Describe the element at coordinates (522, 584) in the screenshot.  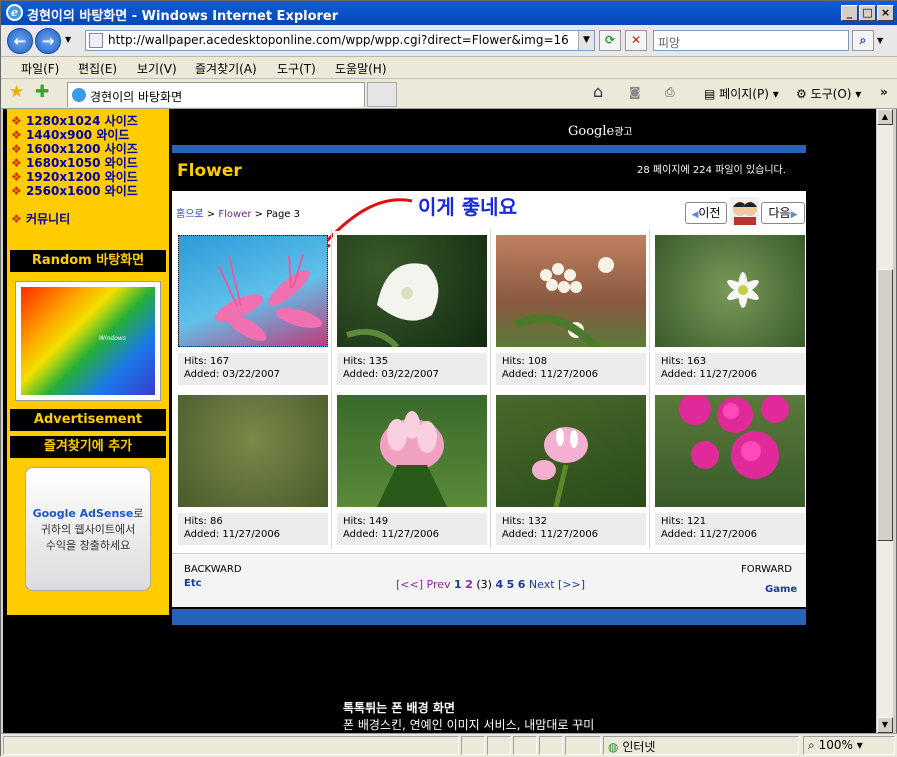
I see `page-link-6: 6` at that location.